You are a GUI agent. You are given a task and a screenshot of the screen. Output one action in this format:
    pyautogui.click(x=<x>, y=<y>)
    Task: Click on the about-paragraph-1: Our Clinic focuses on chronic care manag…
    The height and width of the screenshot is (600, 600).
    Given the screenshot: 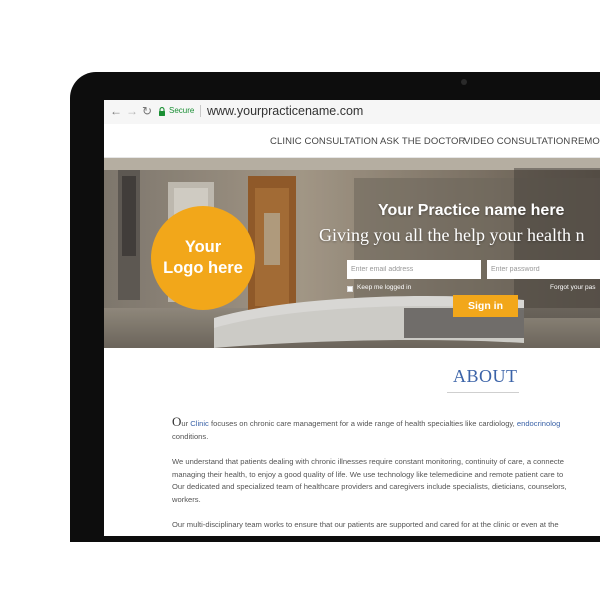 What is the action you would take?
    pyautogui.click(x=366, y=428)
    